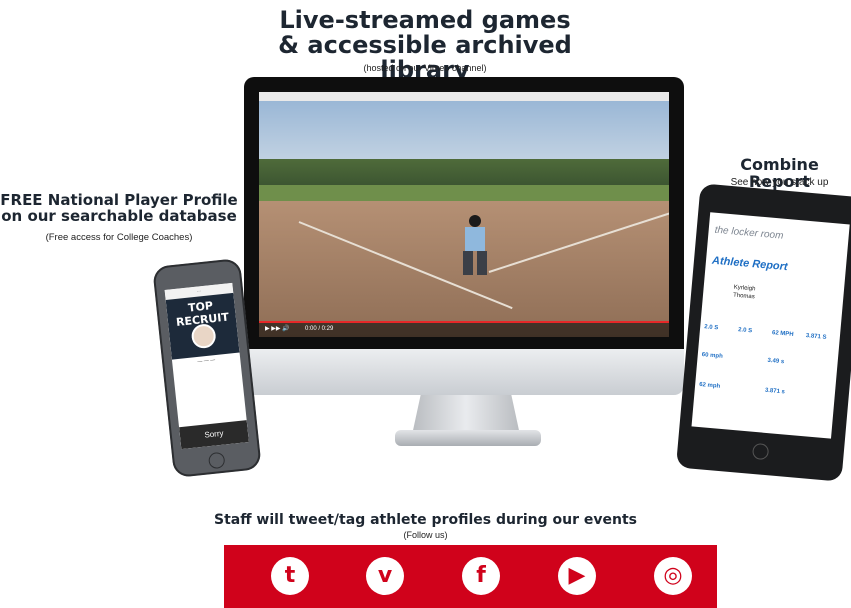 The width and height of the screenshot is (851, 608). Describe the element at coordinates (466, 415) in the screenshot. I see `monitor-stand` at that location.